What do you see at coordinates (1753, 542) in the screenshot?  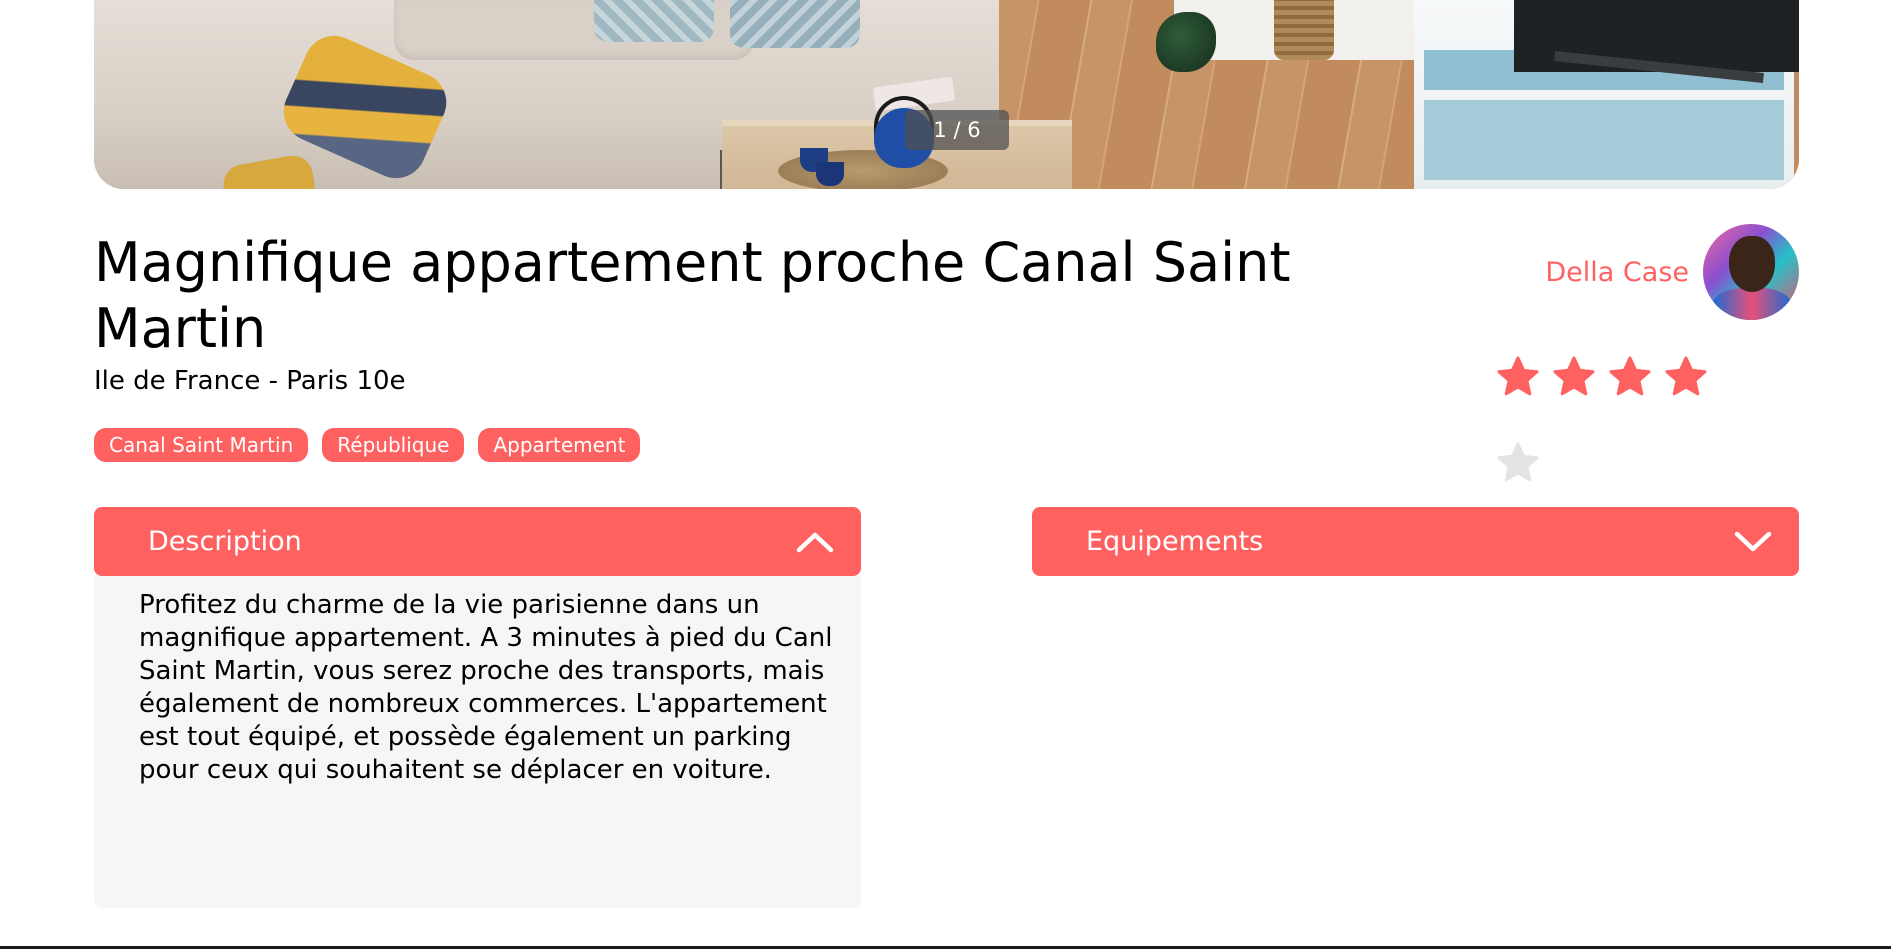 I see `chevron-down-icon` at bounding box center [1753, 542].